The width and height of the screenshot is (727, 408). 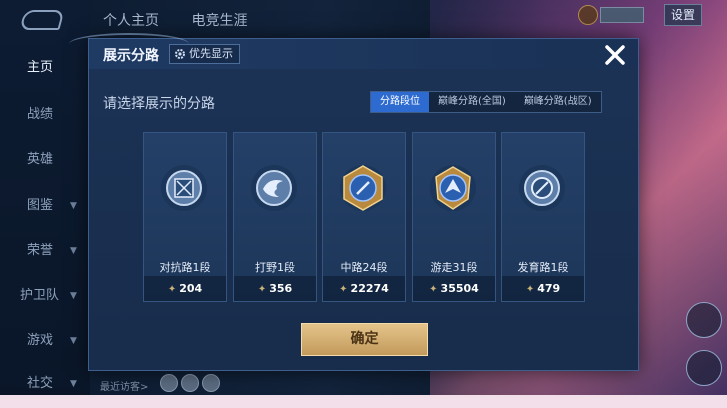 What do you see at coordinates (180, 54) in the screenshot?
I see `gear-icon` at bounding box center [180, 54].